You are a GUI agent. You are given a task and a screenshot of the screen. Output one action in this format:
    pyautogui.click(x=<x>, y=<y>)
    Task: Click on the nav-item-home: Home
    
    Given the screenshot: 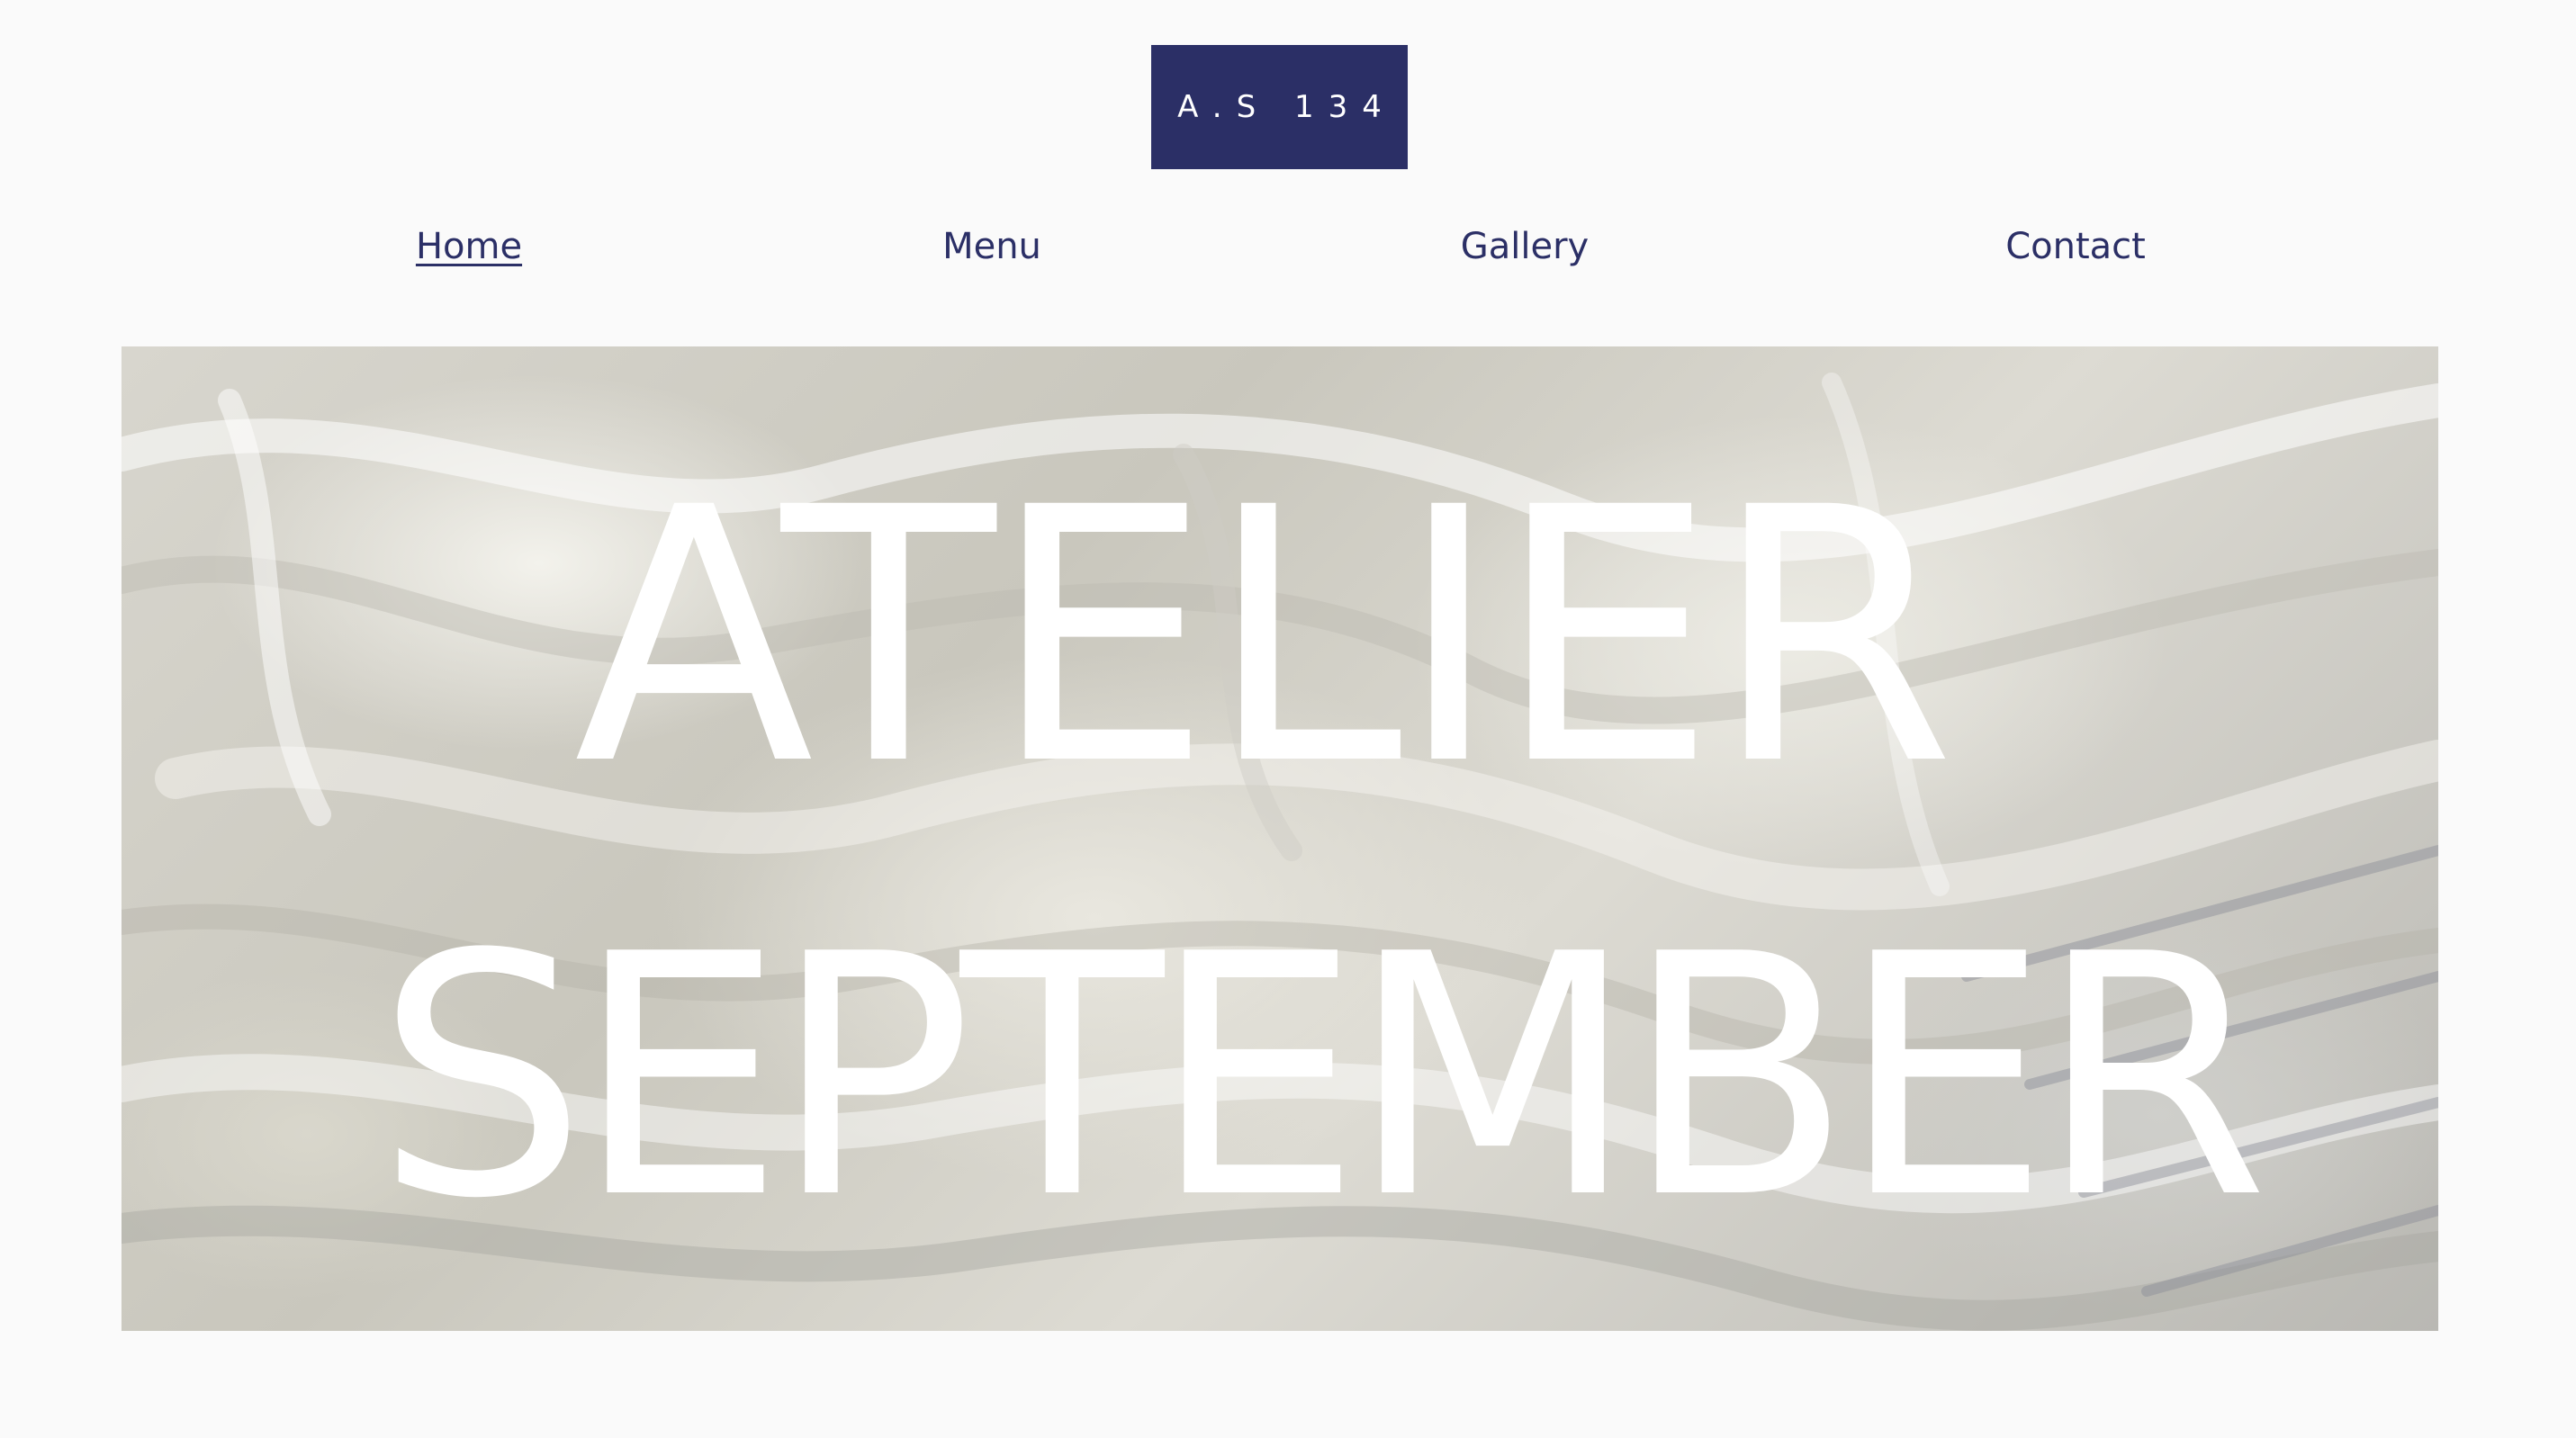 What is the action you would take?
    pyautogui.click(x=469, y=246)
    